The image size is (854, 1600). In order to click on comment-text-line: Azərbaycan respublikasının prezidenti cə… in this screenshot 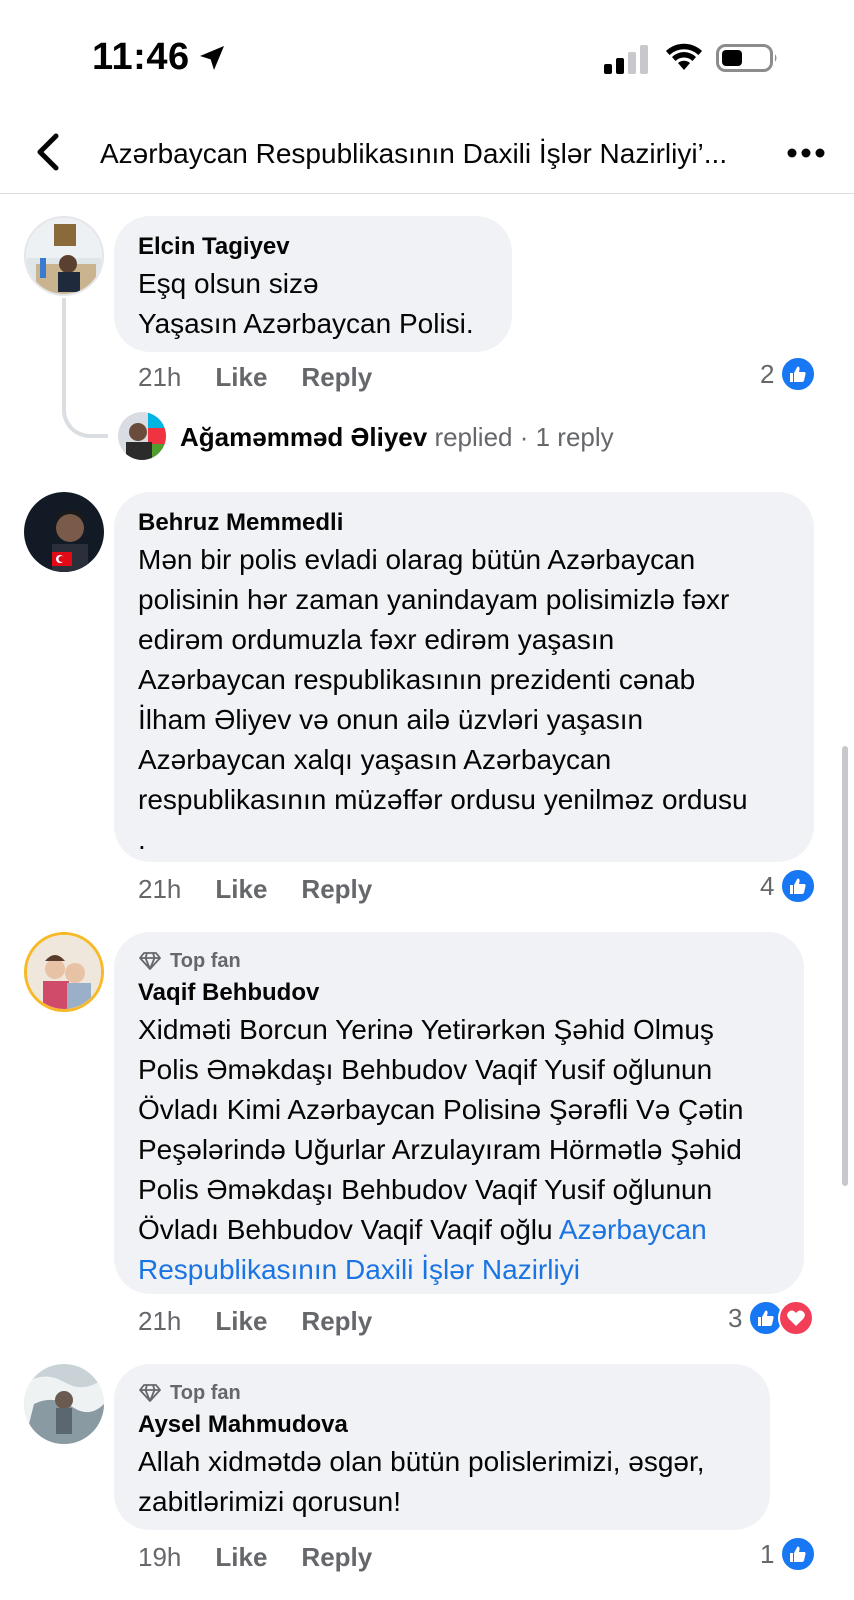, I will do `click(417, 679)`.